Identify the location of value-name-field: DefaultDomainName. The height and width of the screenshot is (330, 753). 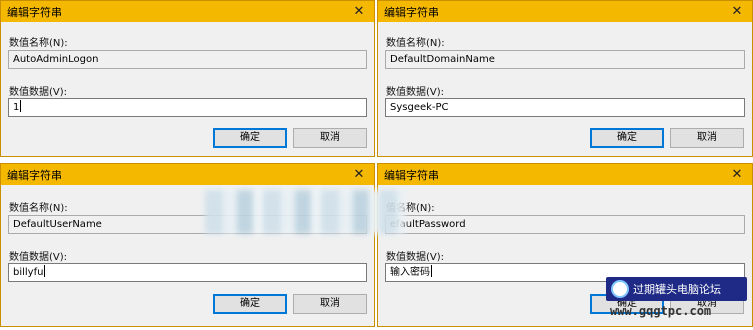
(565, 59).